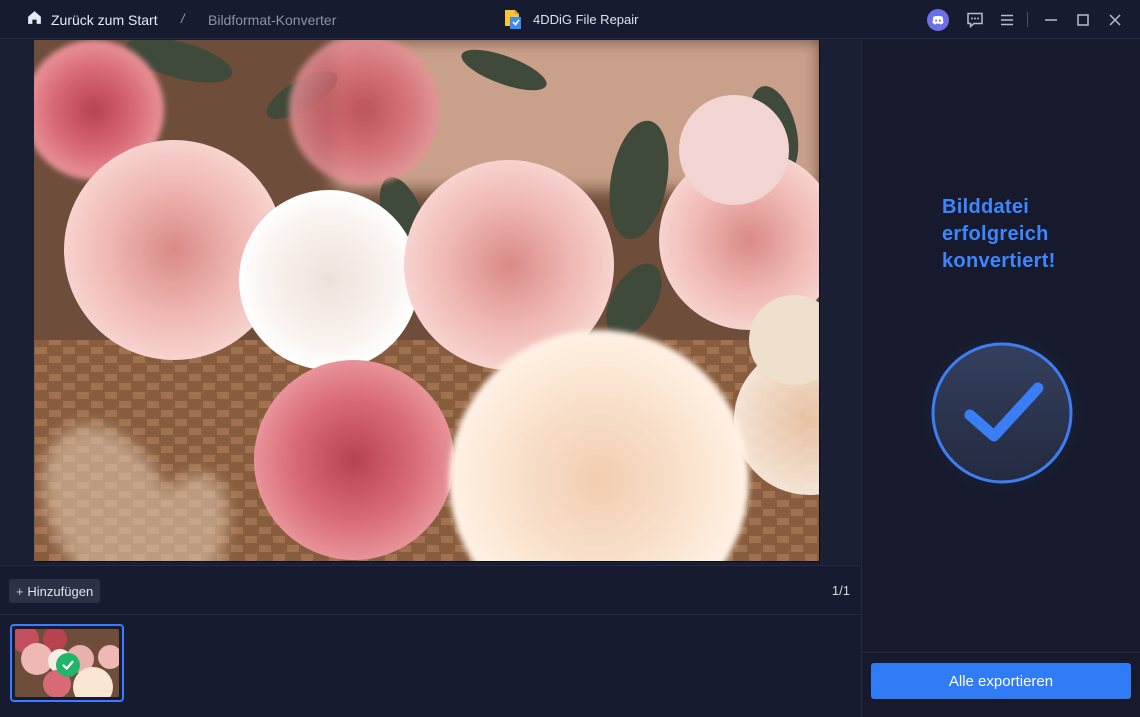  Describe the element at coordinates (999, 234) in the screenshot. I see `success-message: Bilddatei erfolgreich konvertiert!` at that location.